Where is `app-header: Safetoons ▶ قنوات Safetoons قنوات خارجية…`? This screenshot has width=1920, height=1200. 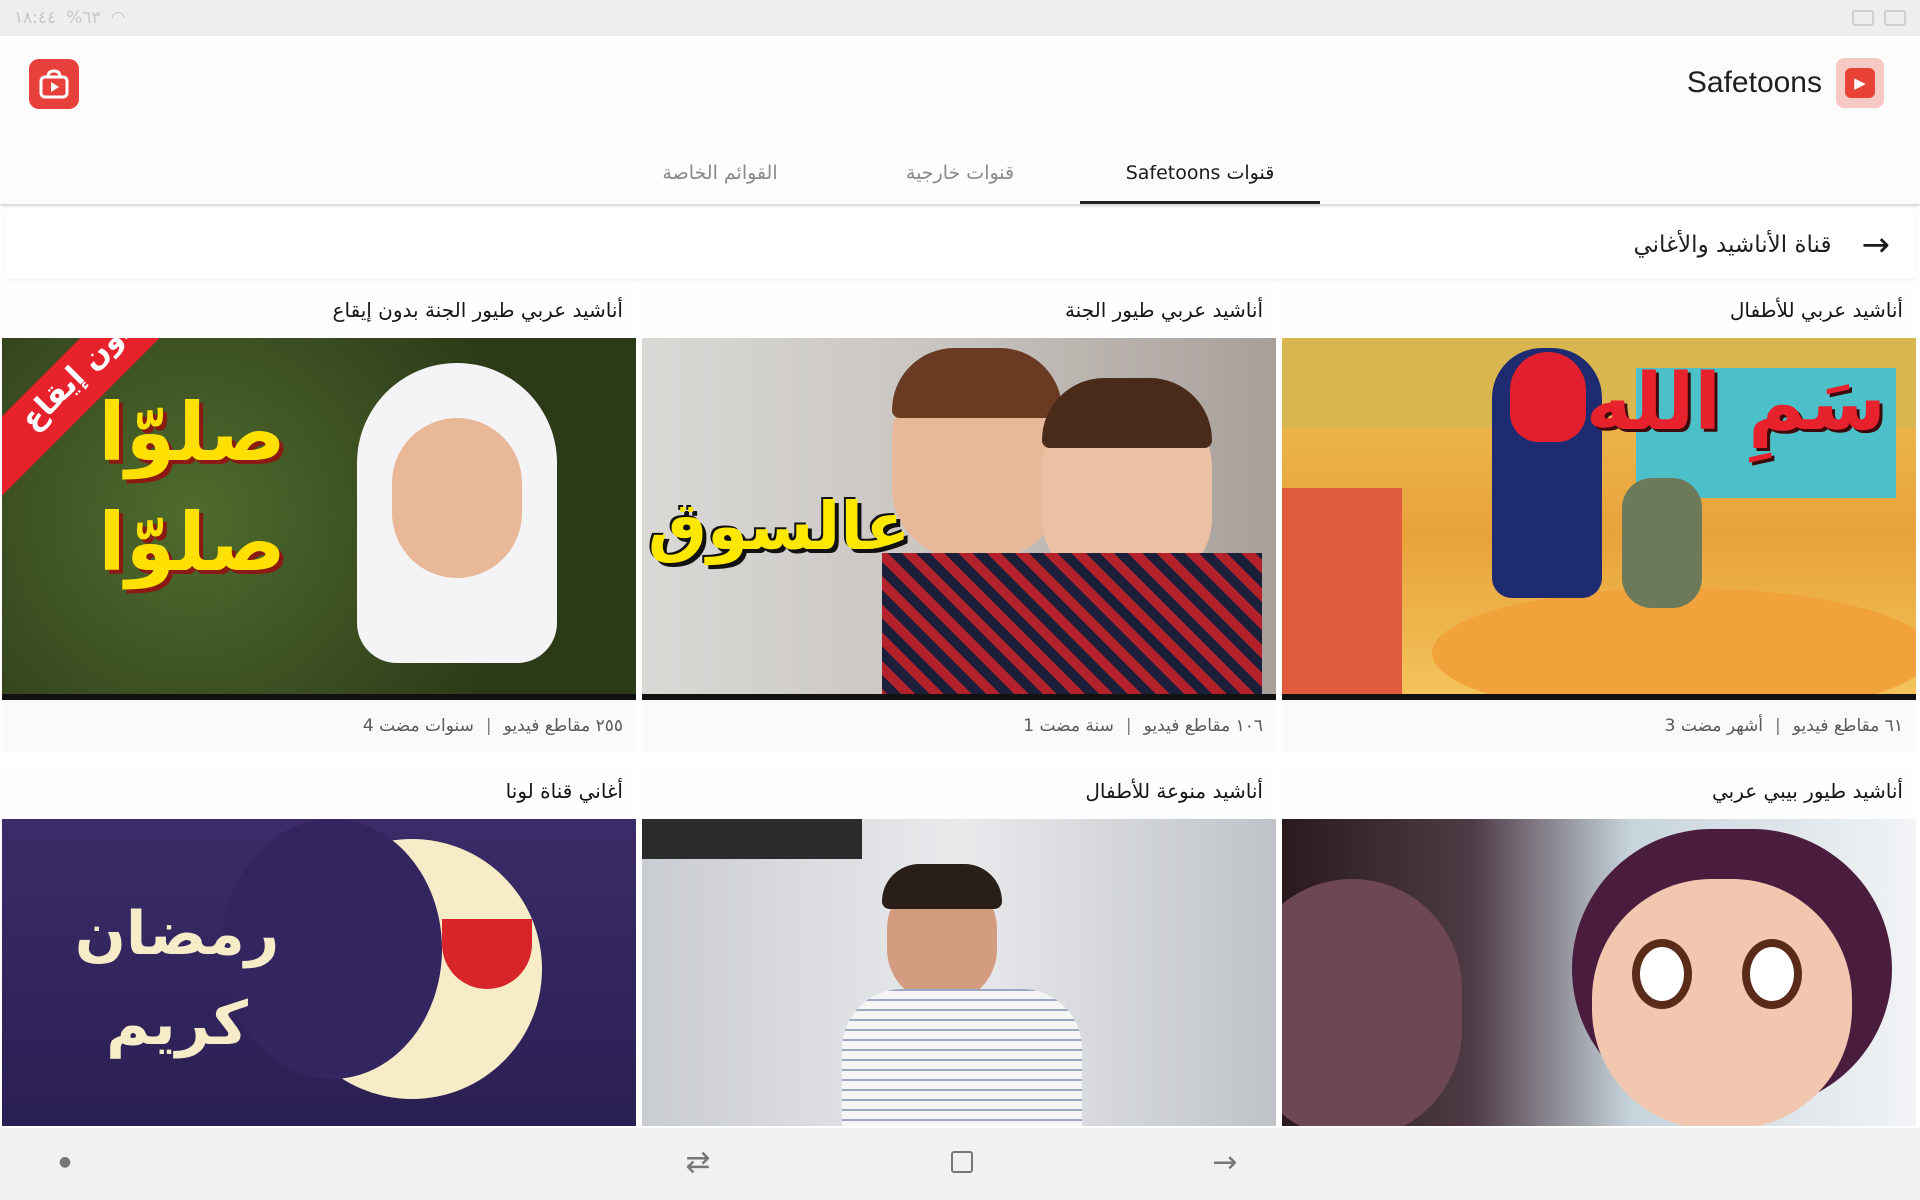
app-header: Safetoons ▶ قنوات Safetoons قنوات خارجية… is located at coordinates (960, 120).